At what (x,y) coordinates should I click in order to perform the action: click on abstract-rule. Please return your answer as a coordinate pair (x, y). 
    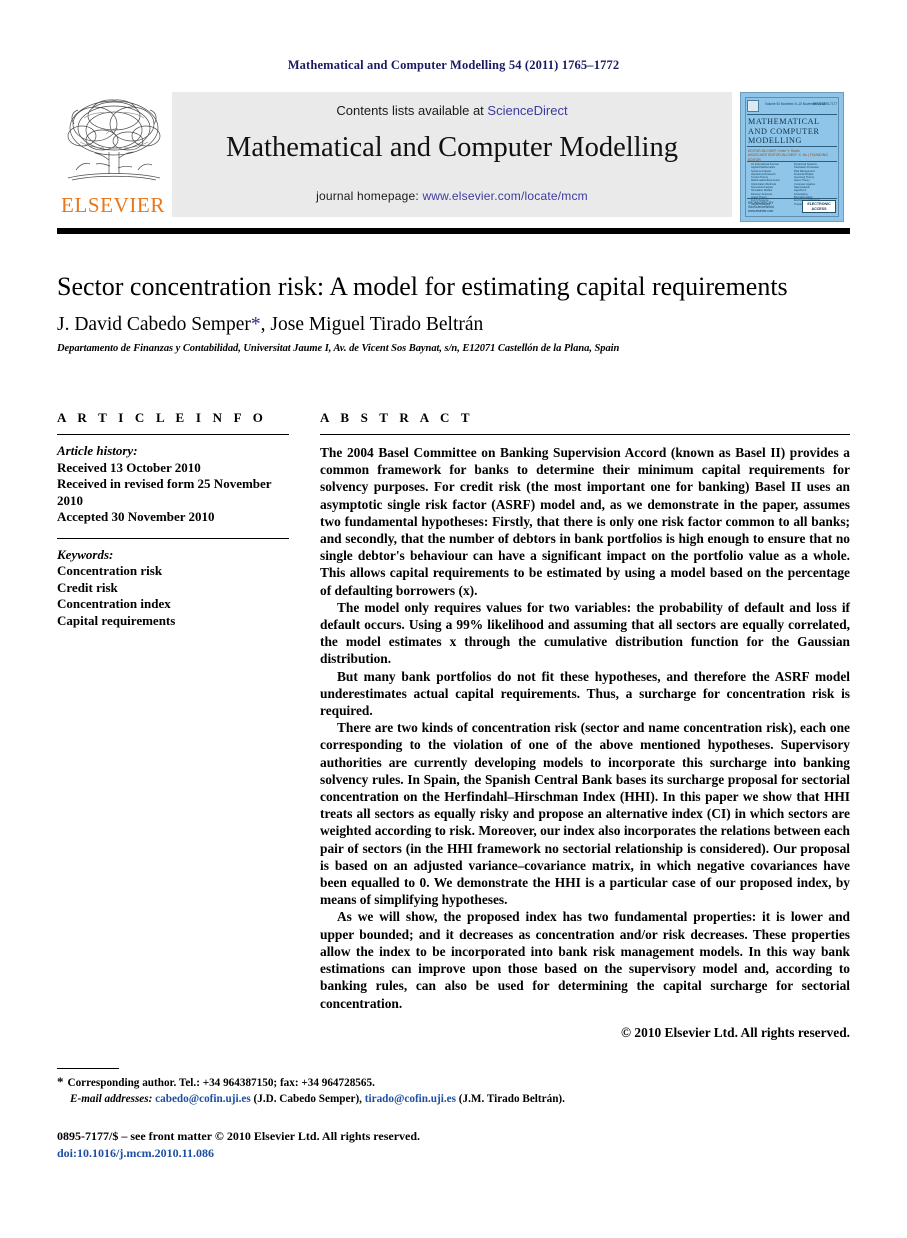
    Looking at the image, I should click on (585, 434).